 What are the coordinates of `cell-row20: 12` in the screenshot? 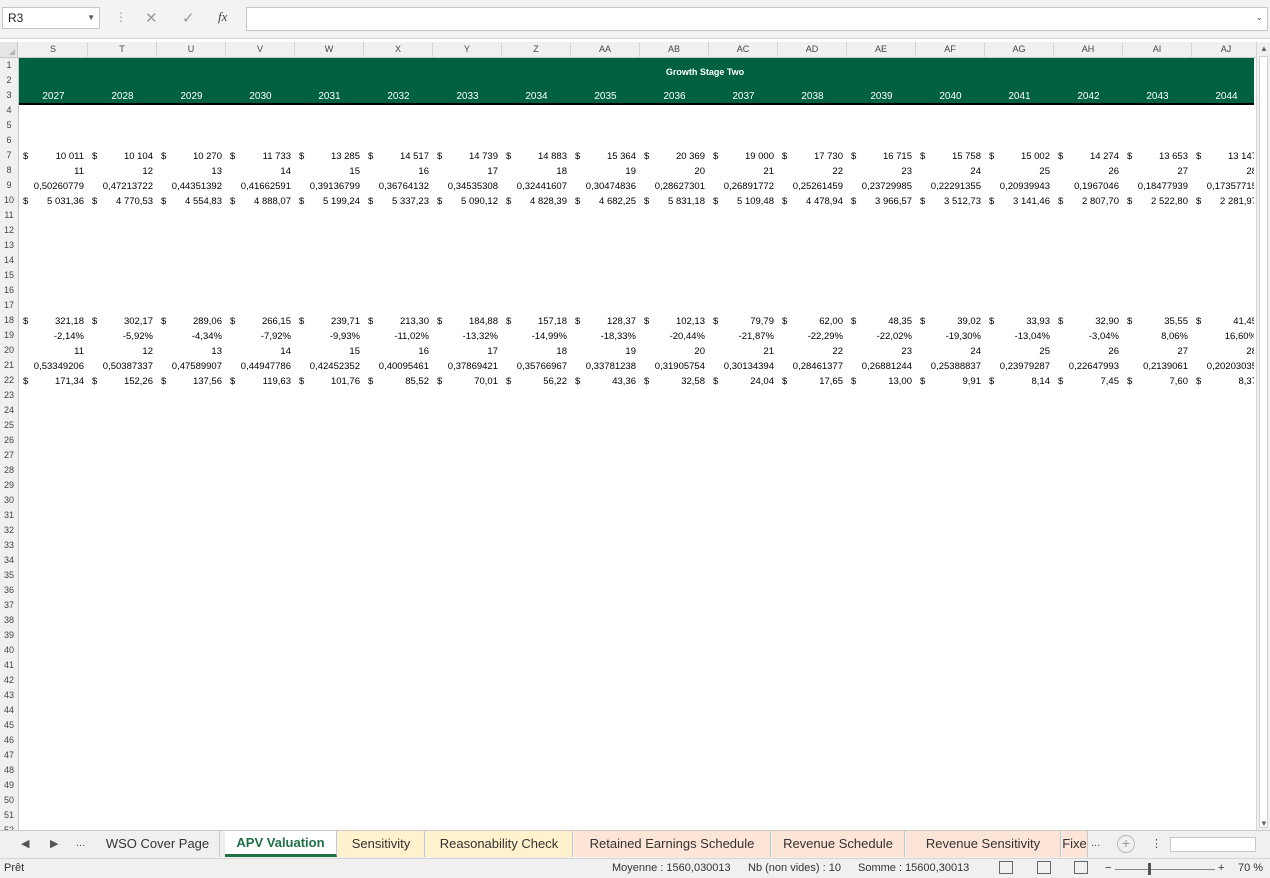 It's located at (120, 351).